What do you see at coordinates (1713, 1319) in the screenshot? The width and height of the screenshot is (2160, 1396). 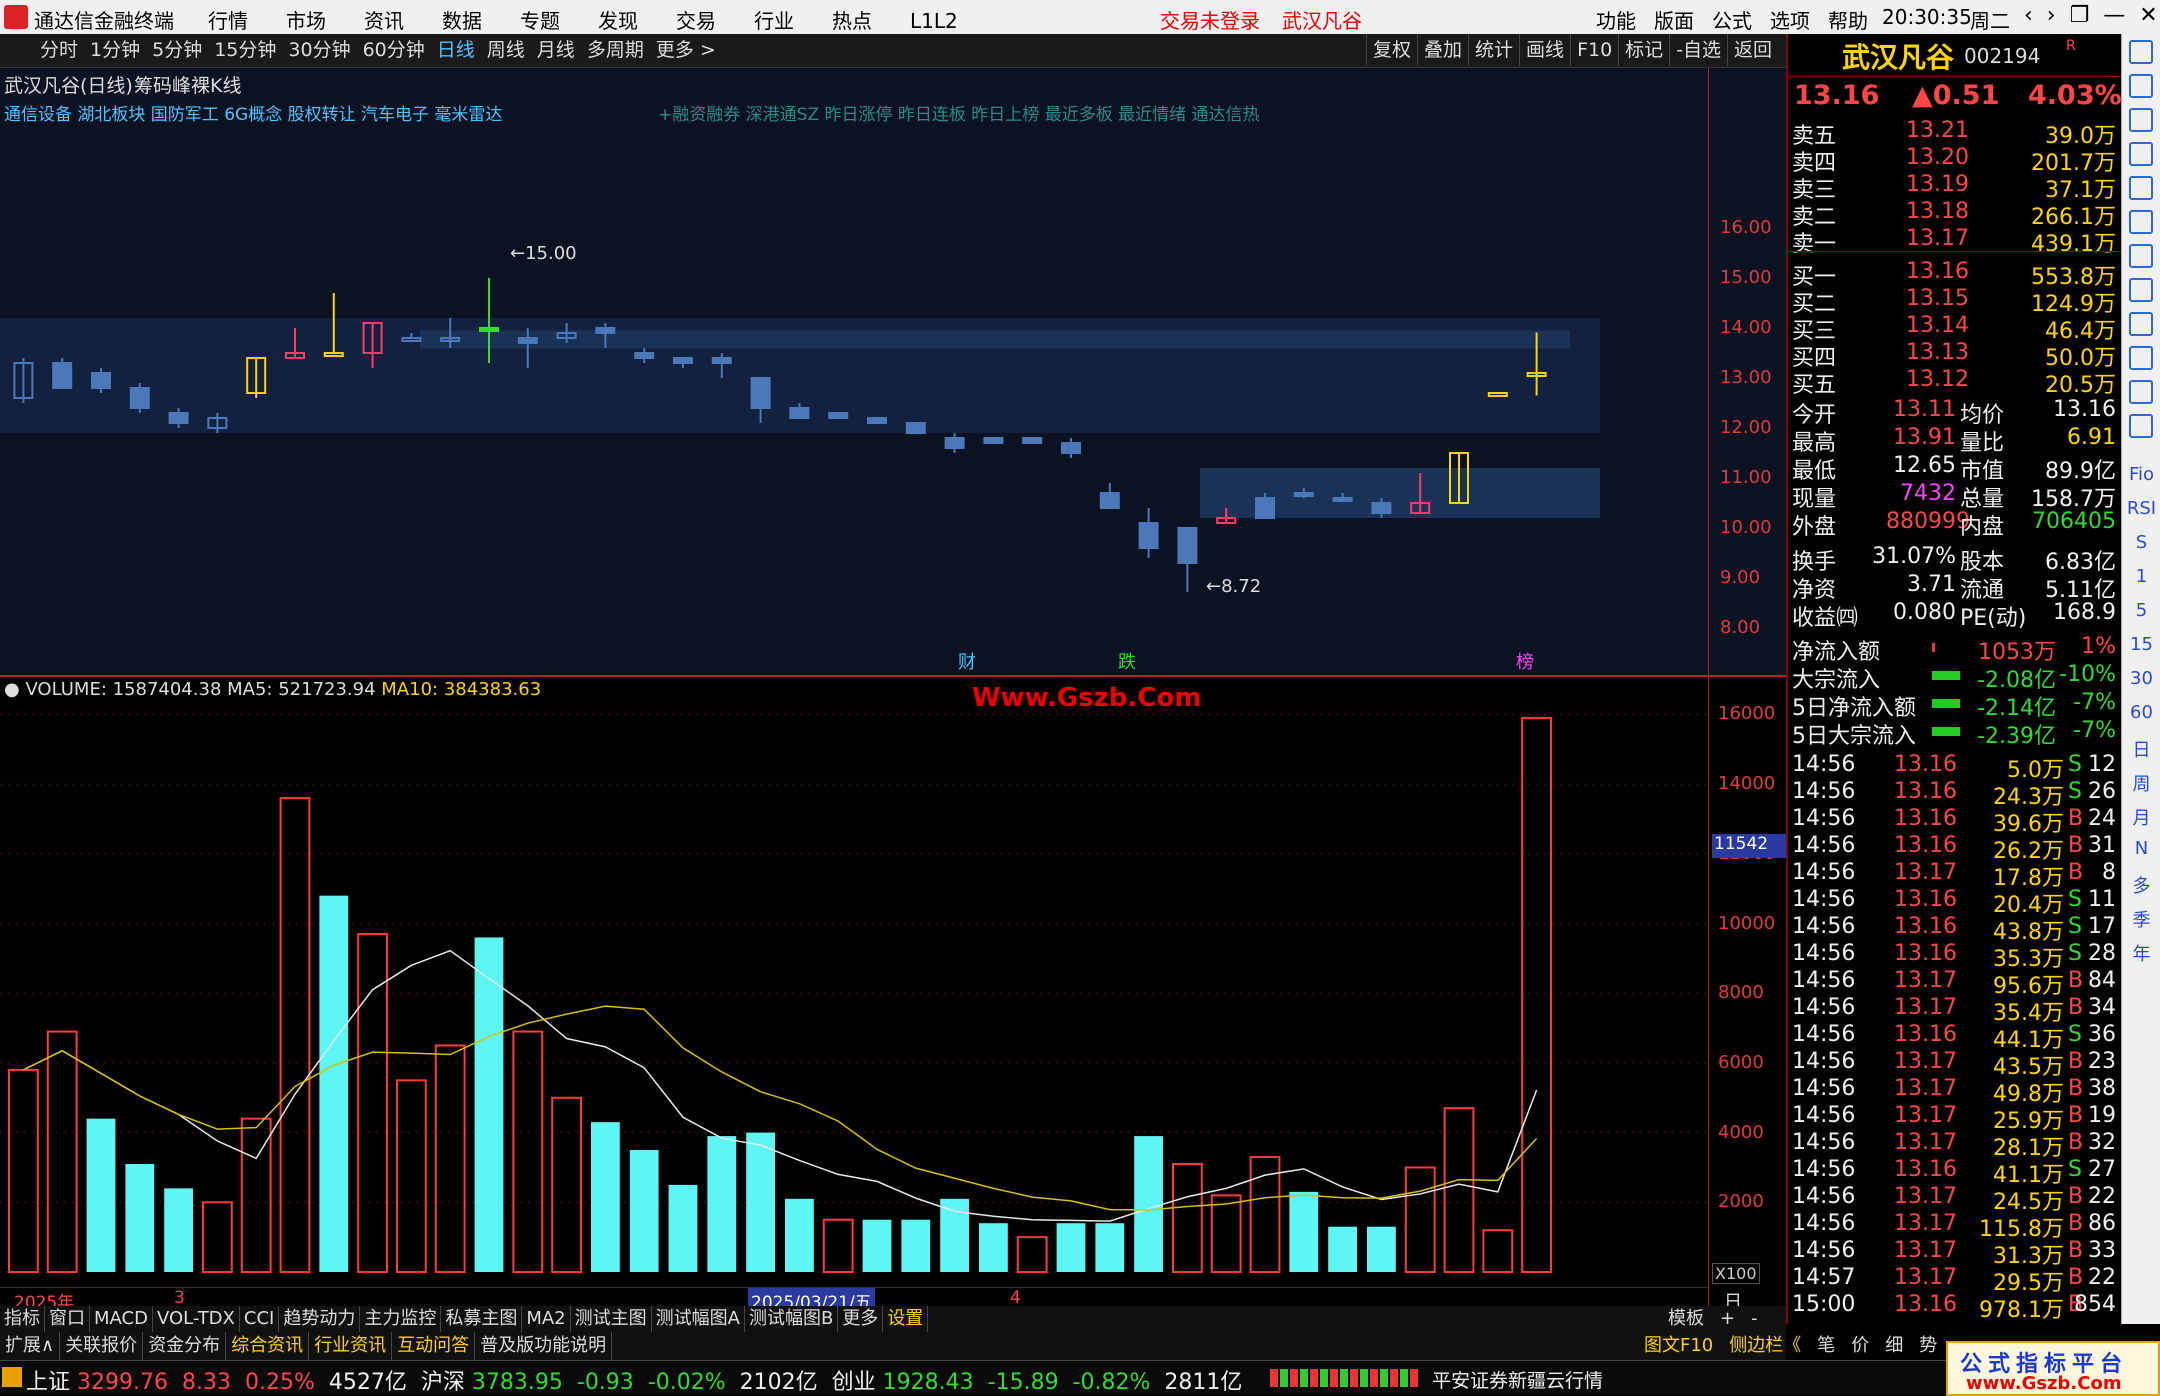 I see `template-controls: 模板 + -` at bounding box center [1713, 1319].